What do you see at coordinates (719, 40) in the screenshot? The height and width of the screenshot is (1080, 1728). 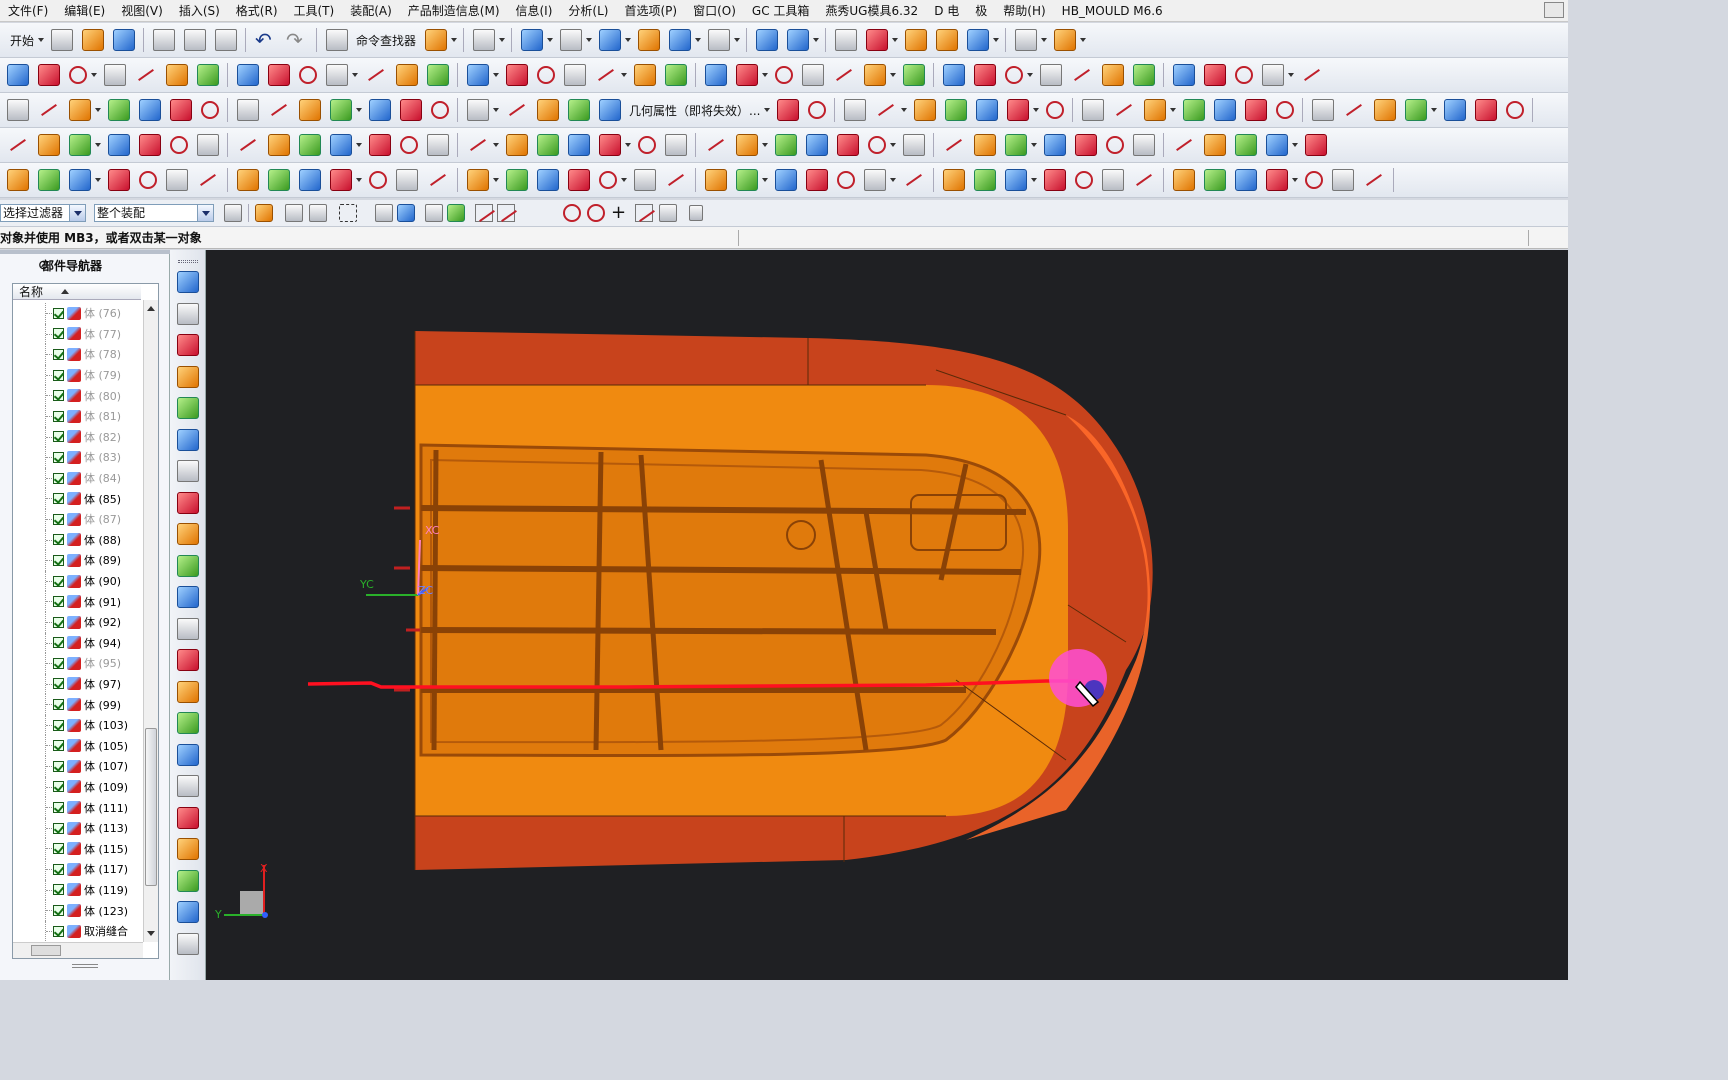 I see `background-icon` at bounding box center [719, 40].